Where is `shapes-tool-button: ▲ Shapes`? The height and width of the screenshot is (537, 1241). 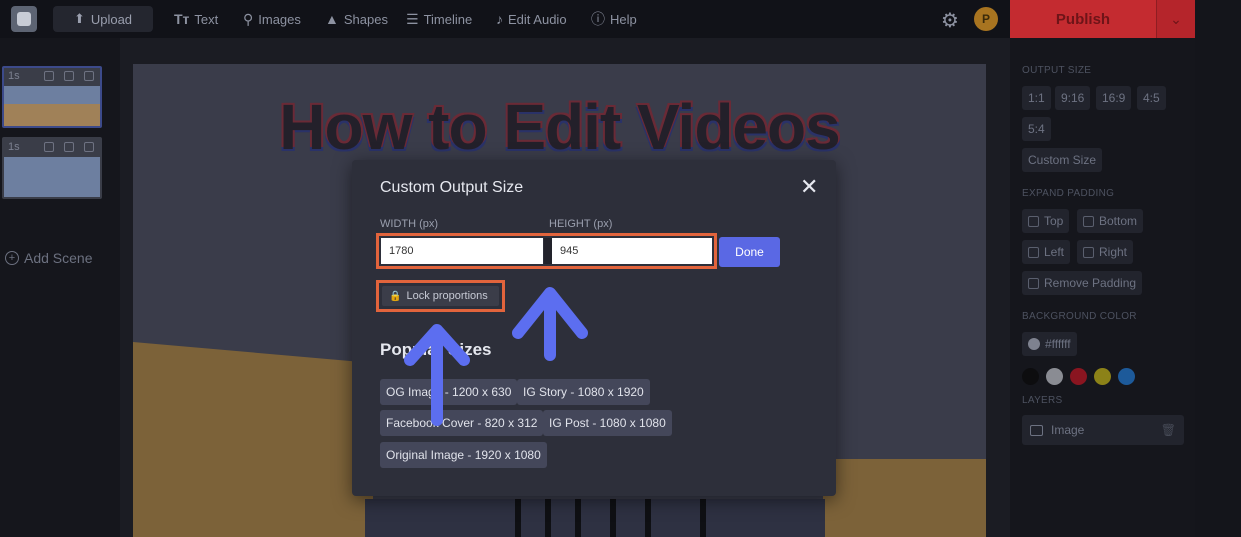
shapes-tool-button: ▲ Shapes is located at coordinates (356, 19).